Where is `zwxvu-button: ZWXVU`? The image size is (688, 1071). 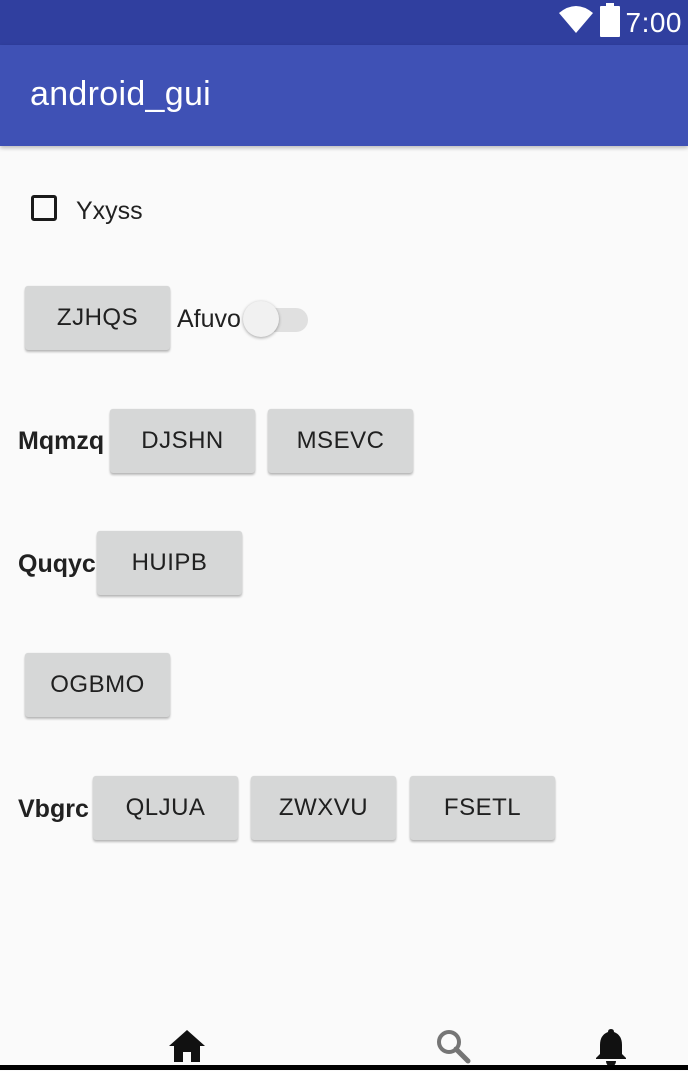
zwxvu-button: ZWXVU is located at coordinates (323, 808).